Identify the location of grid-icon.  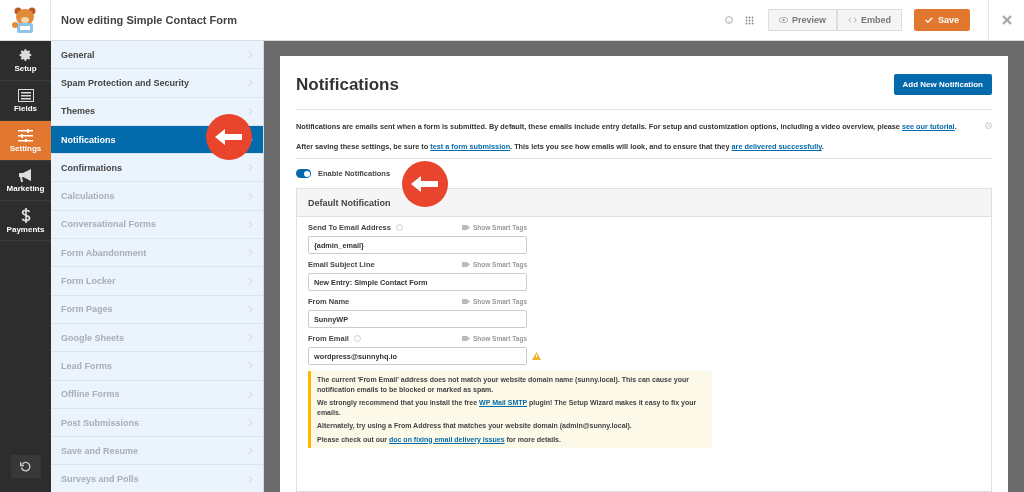
(749, 20).